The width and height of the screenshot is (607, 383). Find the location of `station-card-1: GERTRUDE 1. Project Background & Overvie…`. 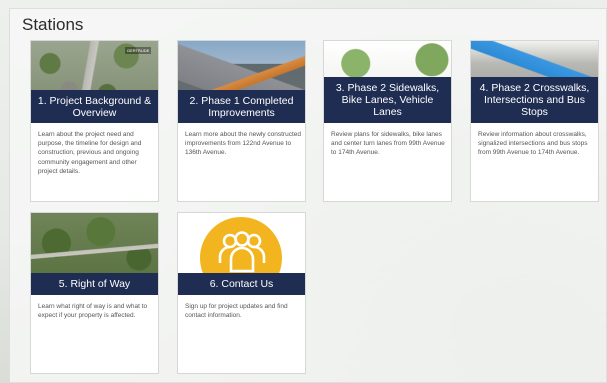

station-card-1: GERTRUDE 1. Project Background & Overvie… is located at coordinates (94, 121).